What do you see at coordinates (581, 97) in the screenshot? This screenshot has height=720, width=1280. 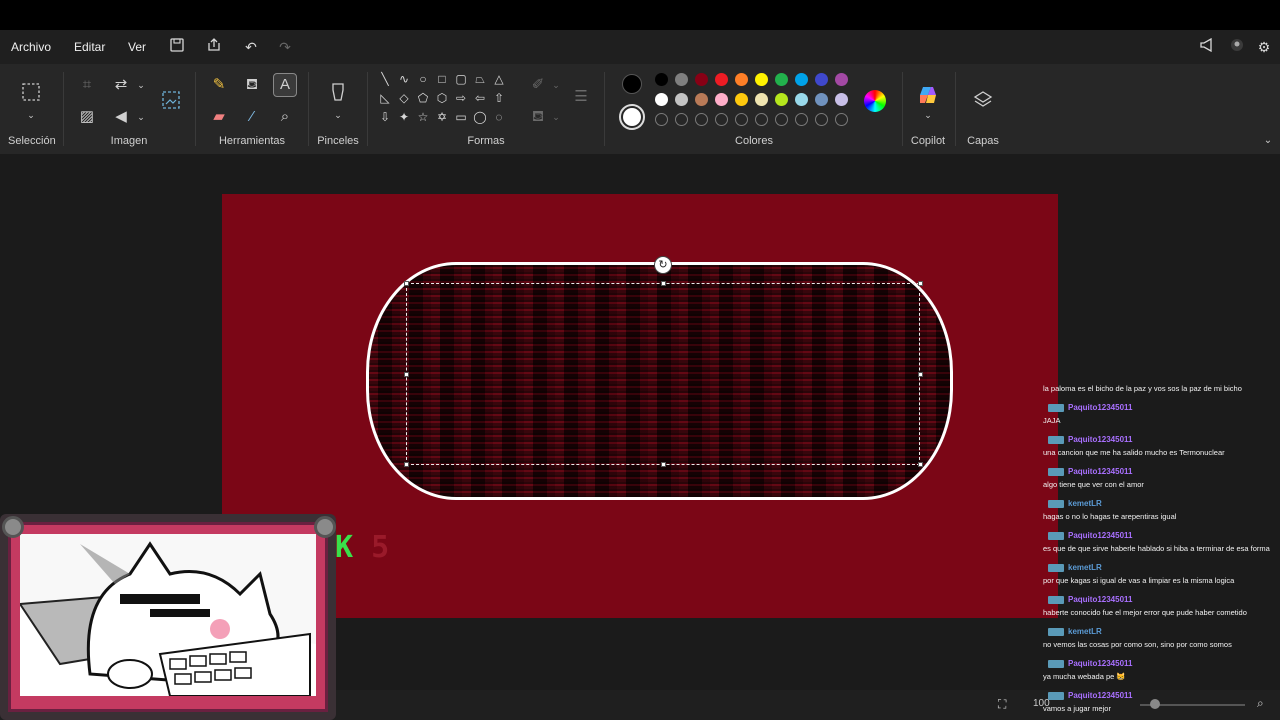 I see `stroke-size-icon: ☰` at bounding box center [581, 97].